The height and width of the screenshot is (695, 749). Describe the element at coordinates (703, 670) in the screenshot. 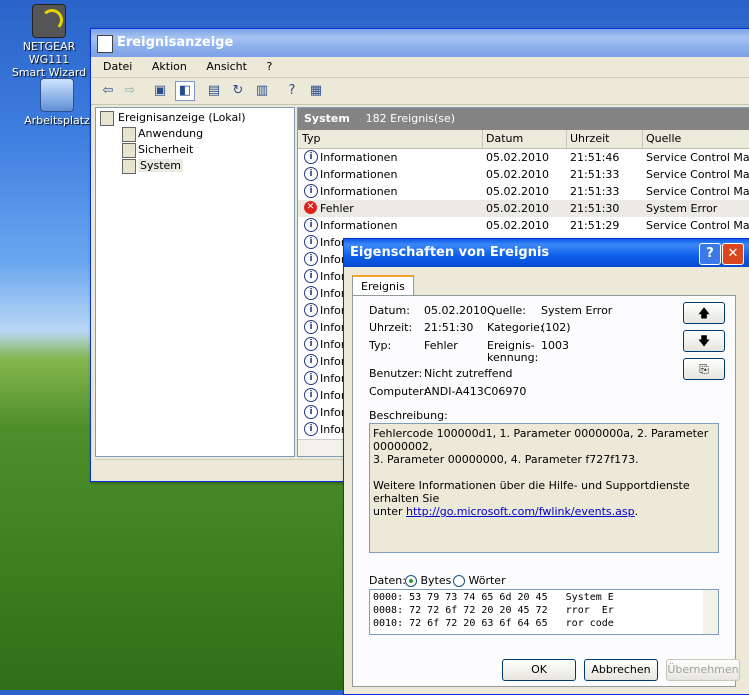

I see `apply-button: Übernehmen` at that location.